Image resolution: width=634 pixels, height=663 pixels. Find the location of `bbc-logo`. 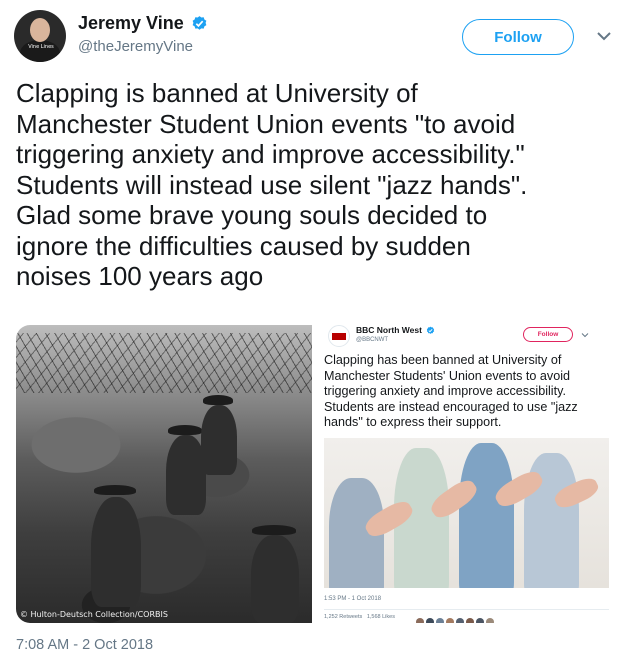

bbc-logo is located at coordinates (339, 336).